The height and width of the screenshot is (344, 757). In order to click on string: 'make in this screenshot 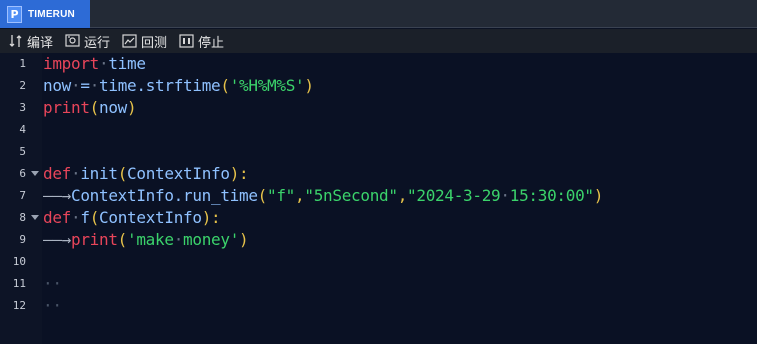, I will do `click(150, 239)`.